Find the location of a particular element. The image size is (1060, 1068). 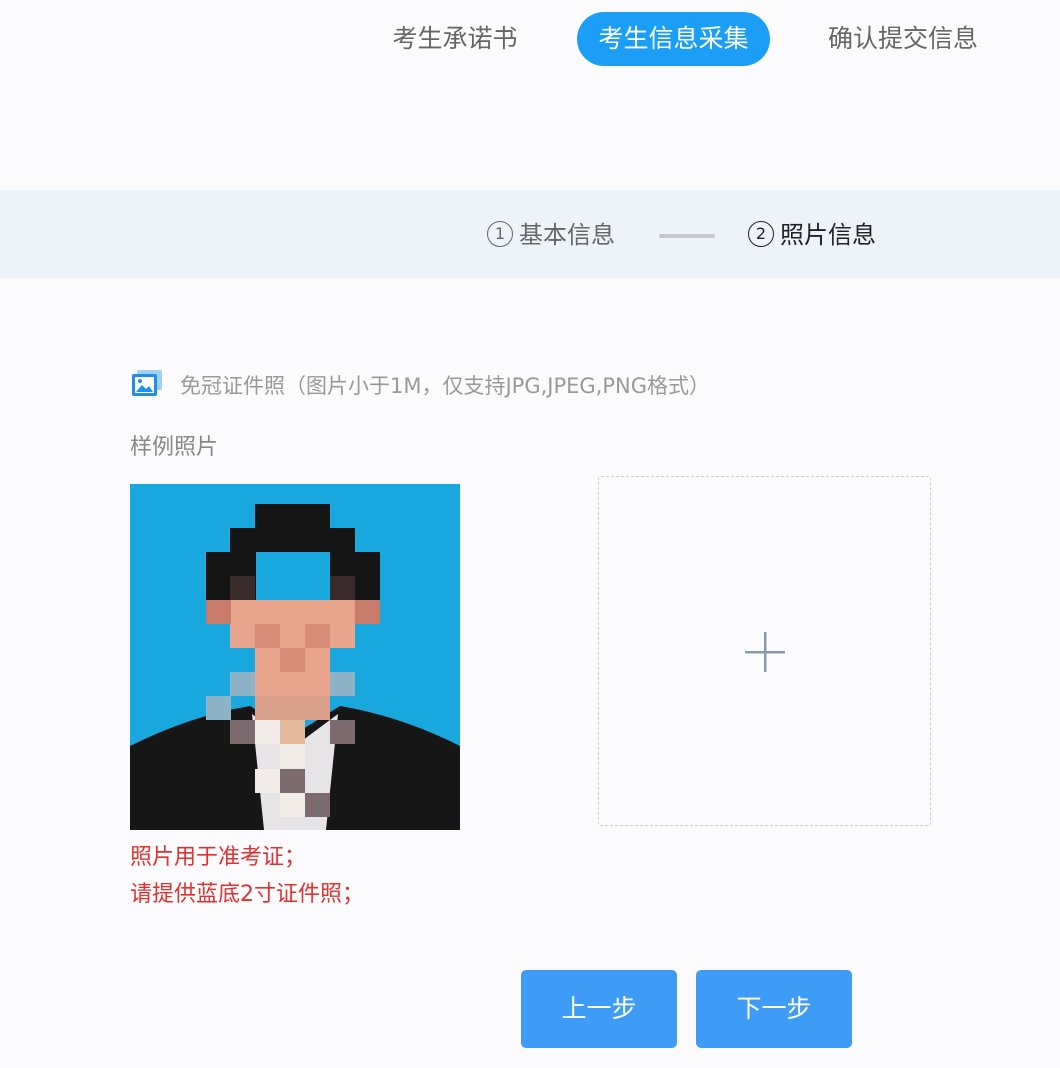

prev-step-button: 上一步 is located at coordinates (599, 1009).